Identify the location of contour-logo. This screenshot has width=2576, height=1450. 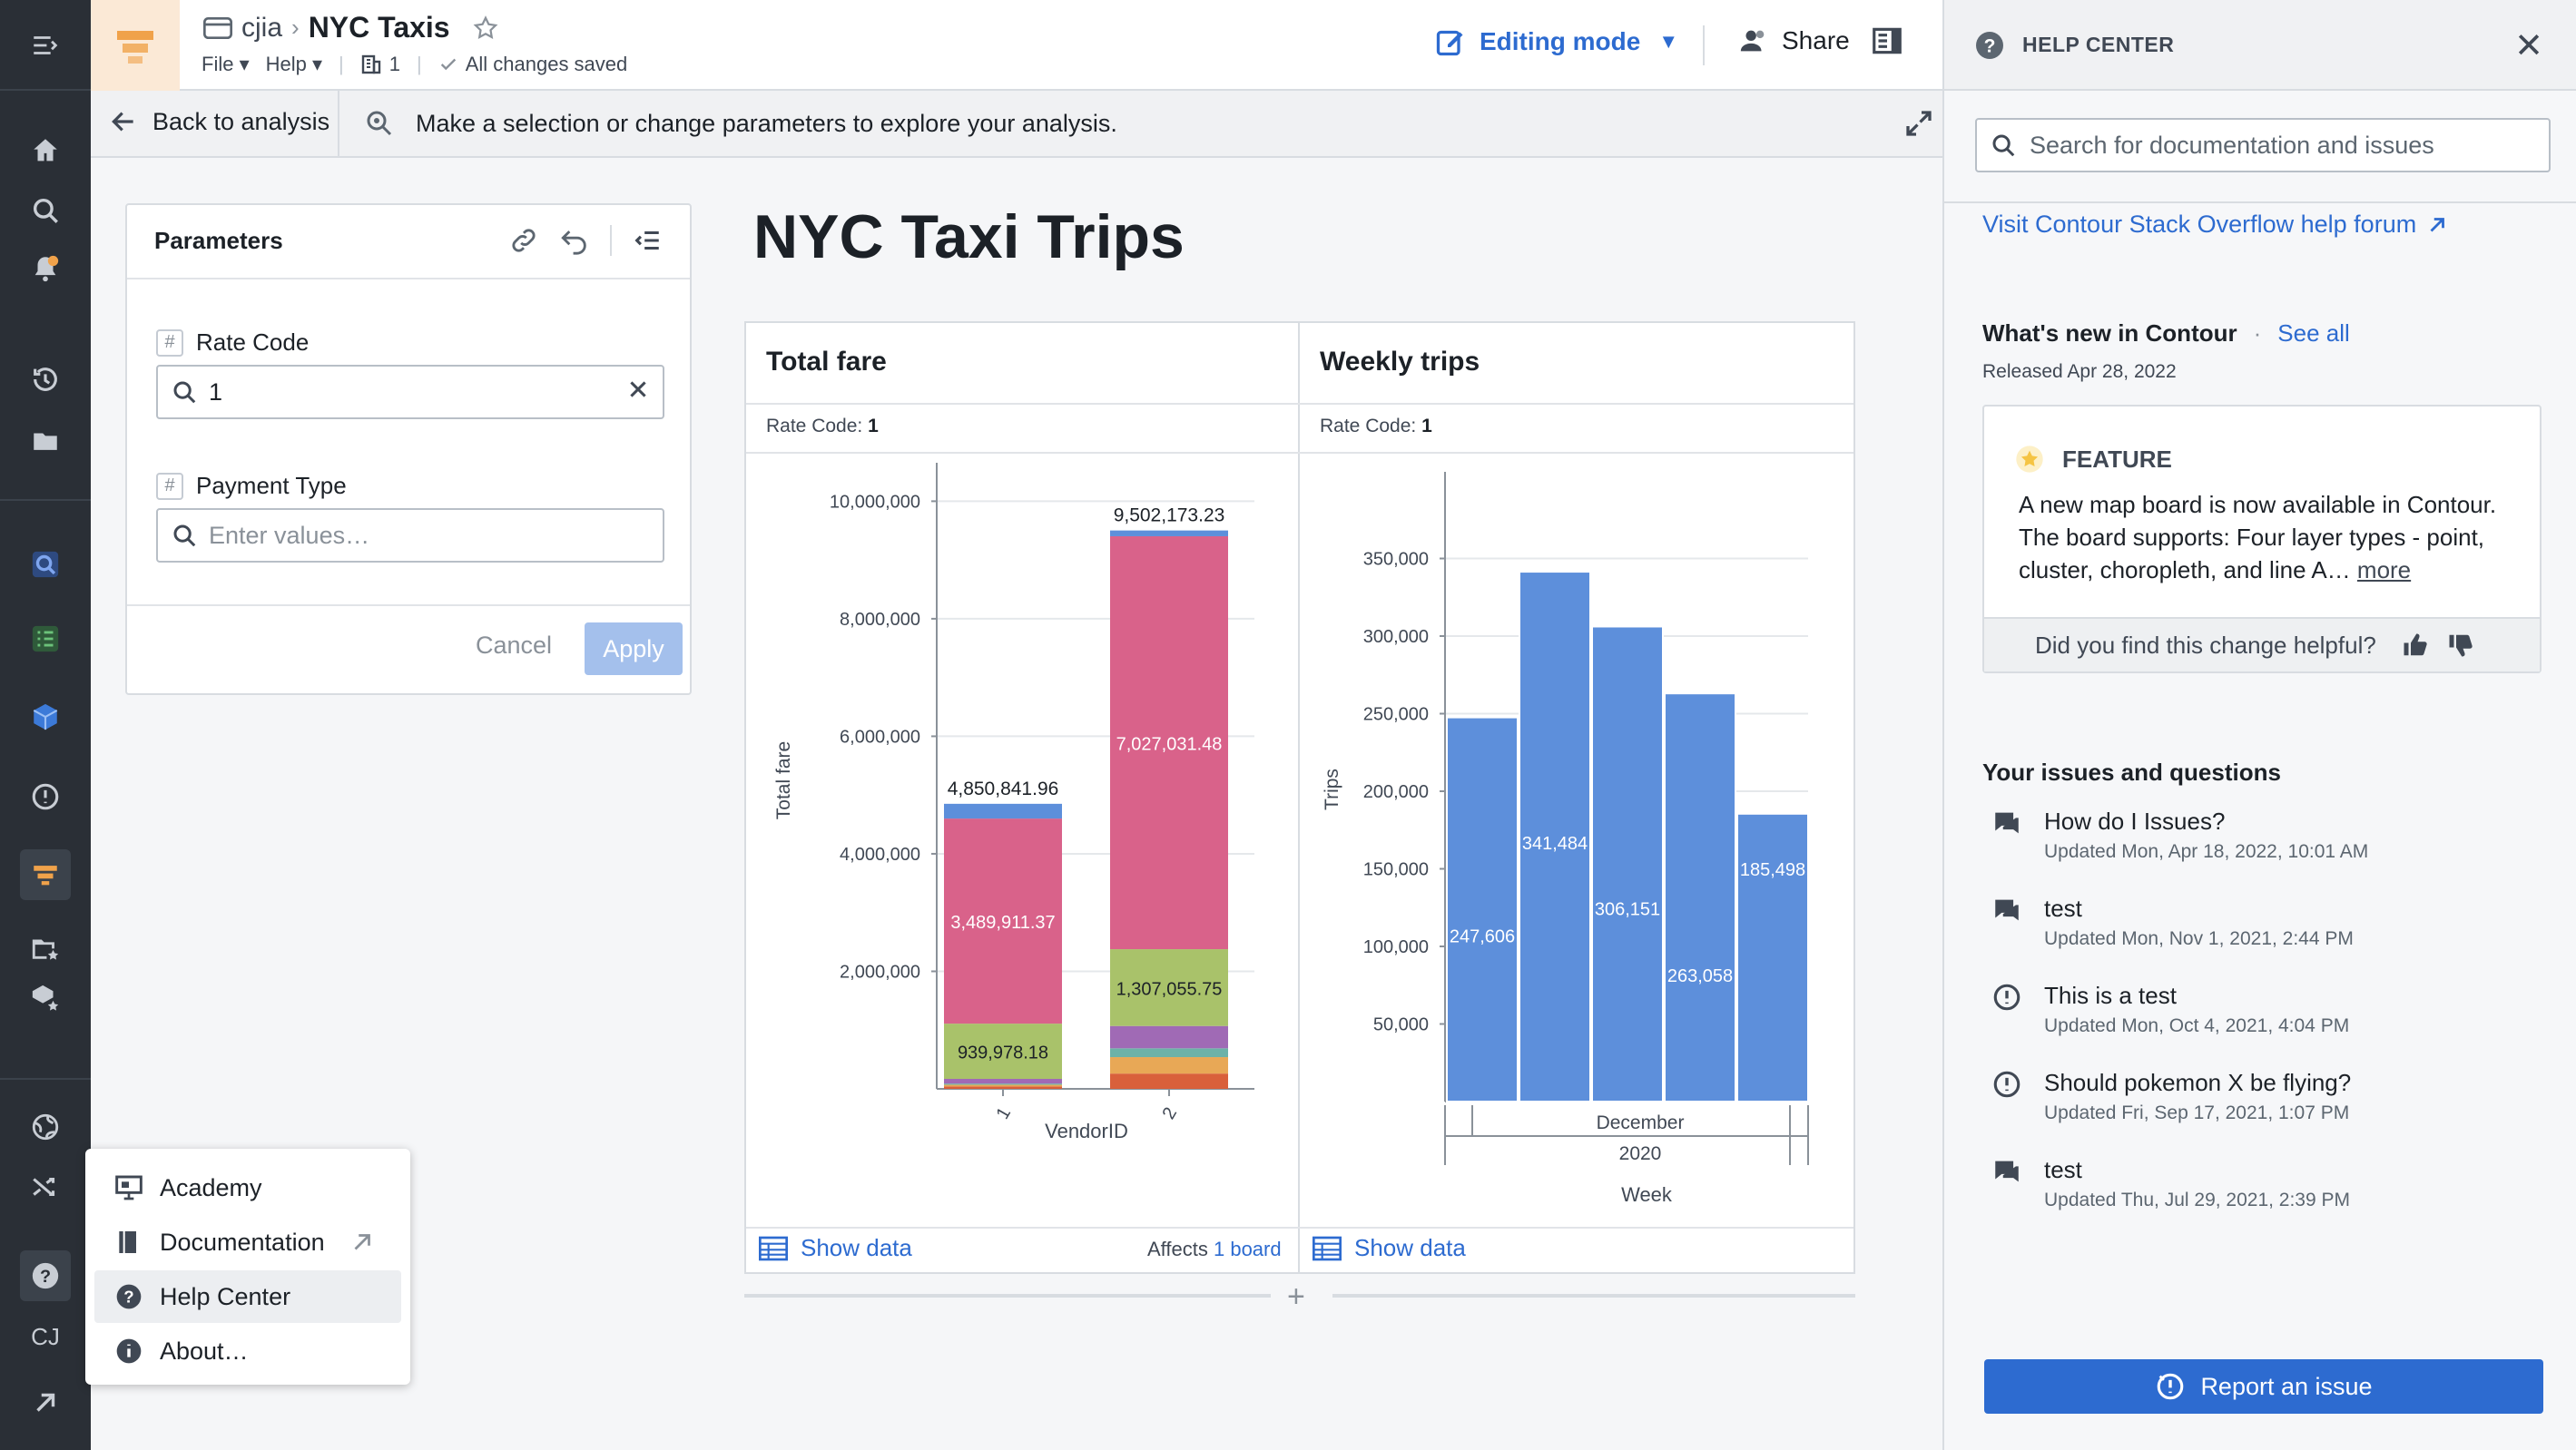
(135, 45).